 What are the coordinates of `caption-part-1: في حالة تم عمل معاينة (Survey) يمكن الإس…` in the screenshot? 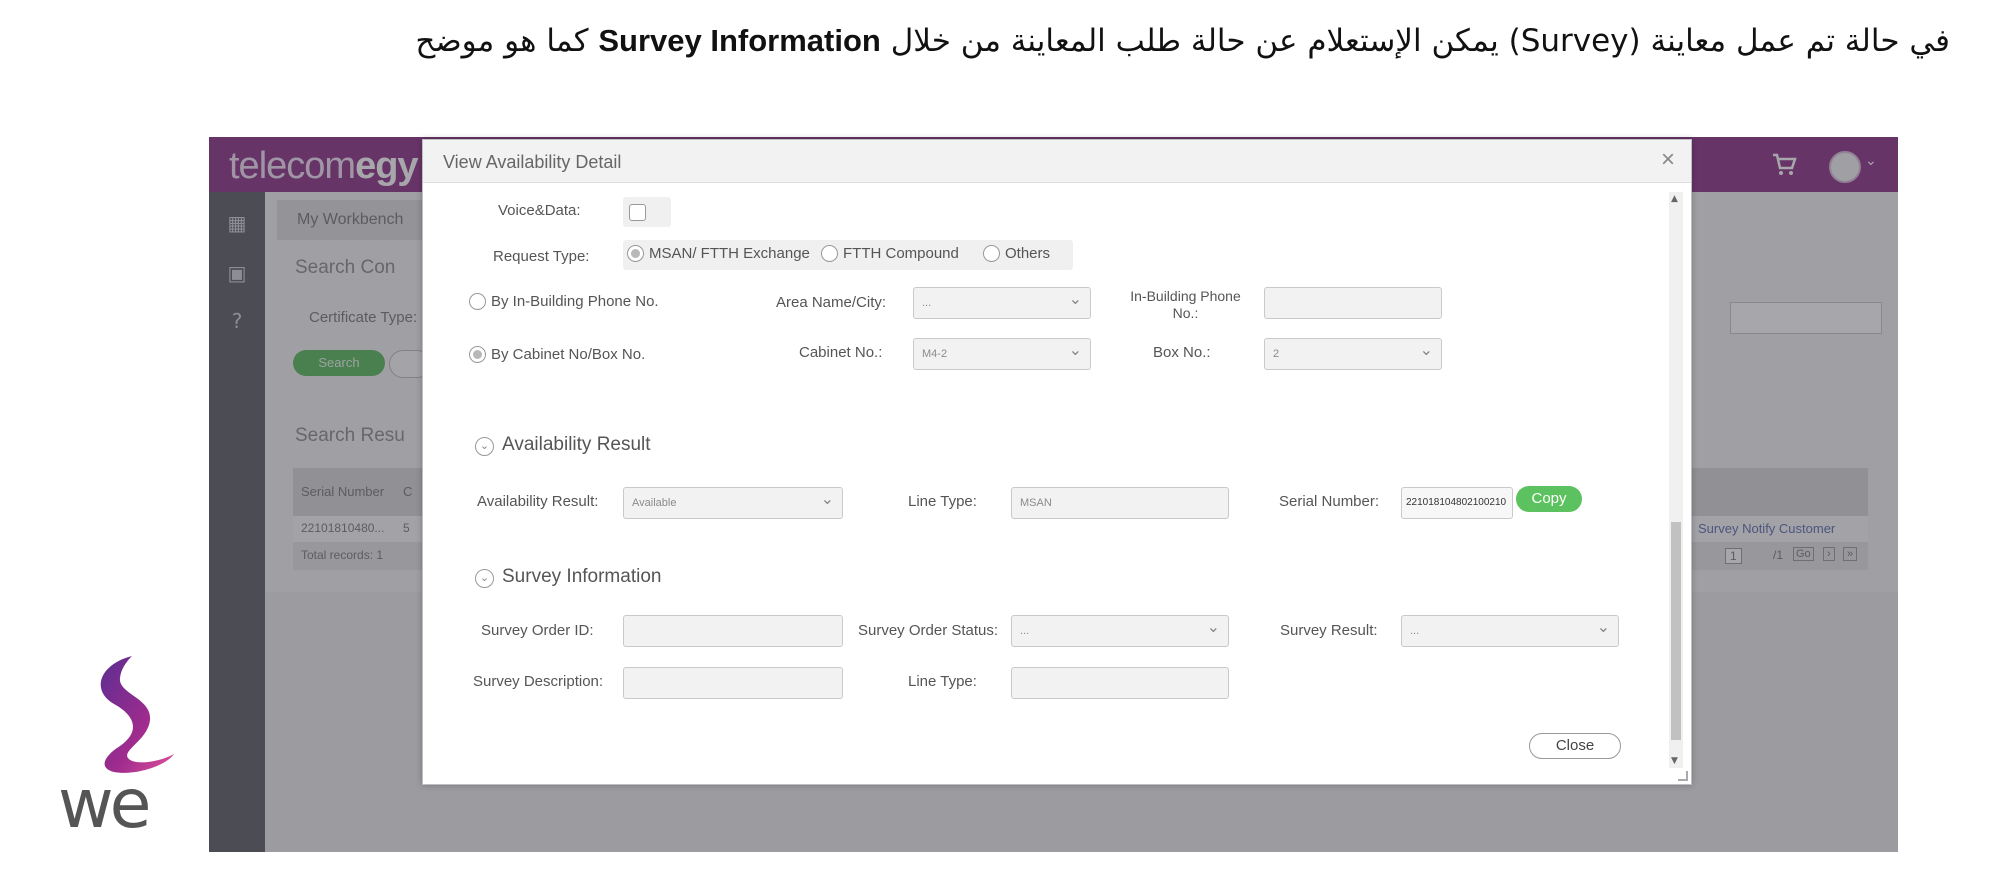 It's located at (1415, 41).